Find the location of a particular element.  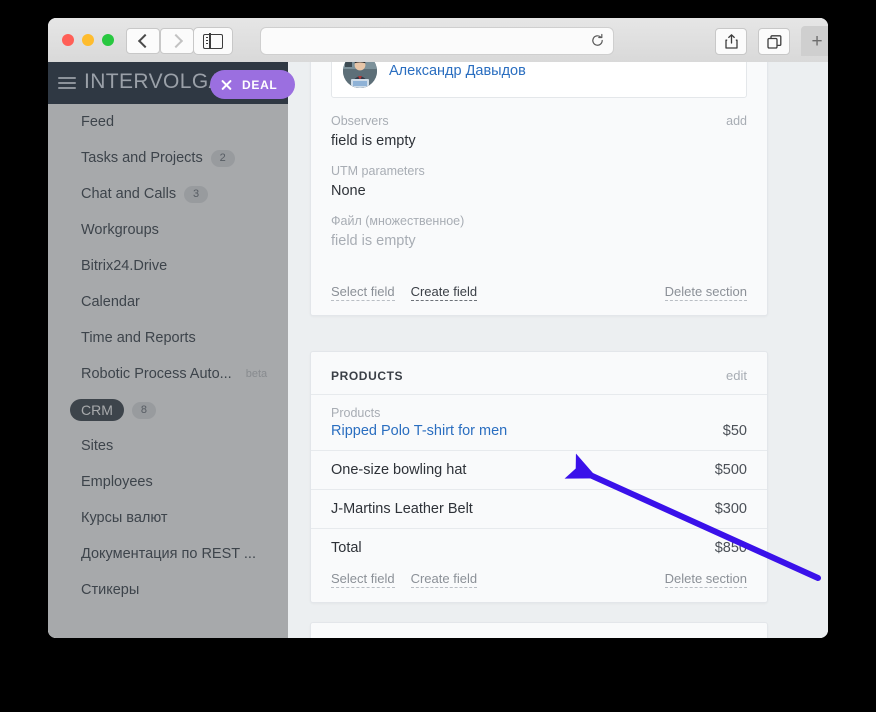

chevron-left-icon is located at coordinates (144, 41).